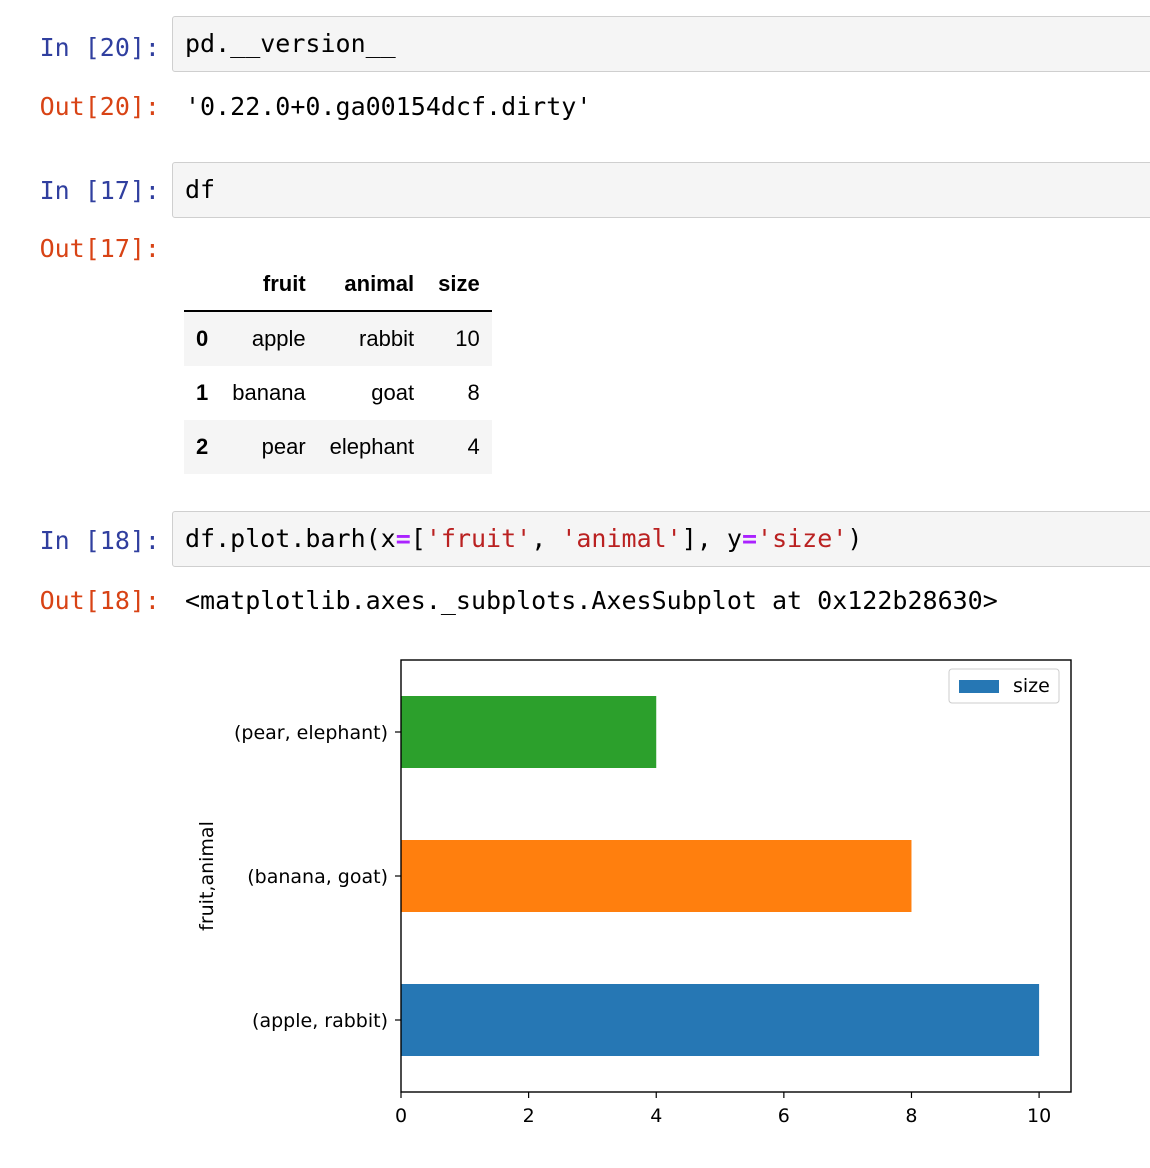  What do you see at coordinates (338, 338) in the screenshot?
I see `table-row: 0 apple rabbit 10` at bounding box center [338, 338].